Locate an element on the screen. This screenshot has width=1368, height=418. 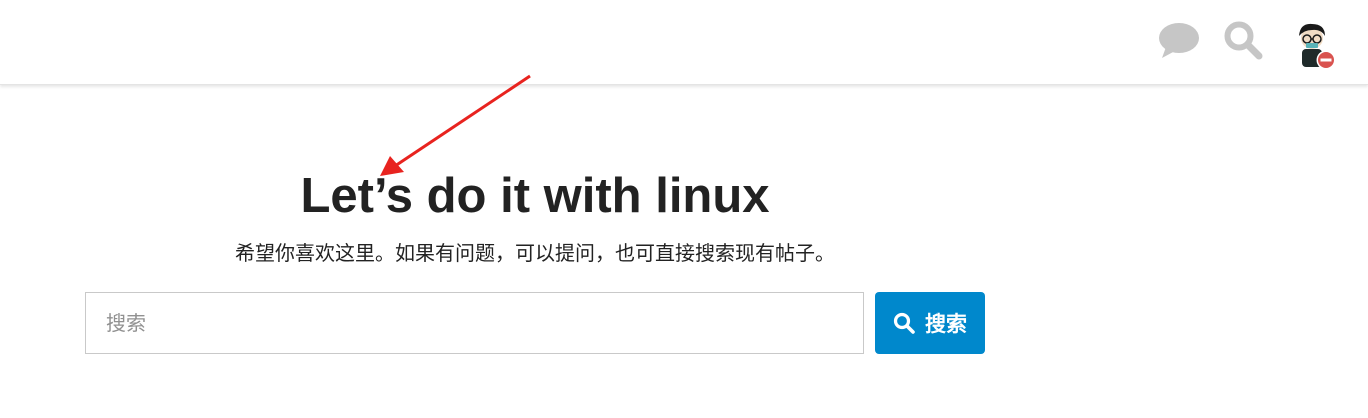
chat-button is located at coordinates (1179, 40).